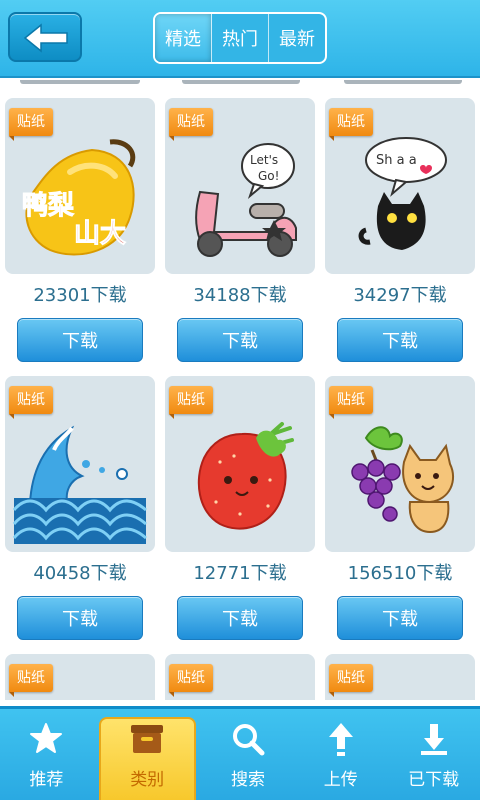 The image size is (480, 800). I want to click on download-count: 40458下载, so click(80, 573).